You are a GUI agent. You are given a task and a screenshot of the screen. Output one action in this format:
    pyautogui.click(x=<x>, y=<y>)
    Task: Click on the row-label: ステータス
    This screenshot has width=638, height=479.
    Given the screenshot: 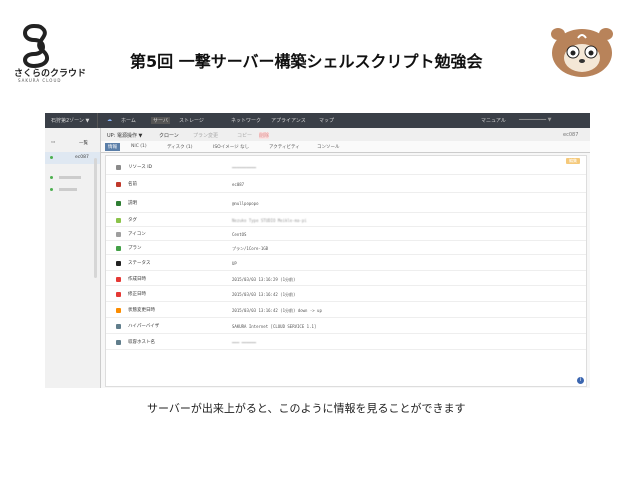 What is the action you would take?
    pyautogui.click(x=139, y=263)
    